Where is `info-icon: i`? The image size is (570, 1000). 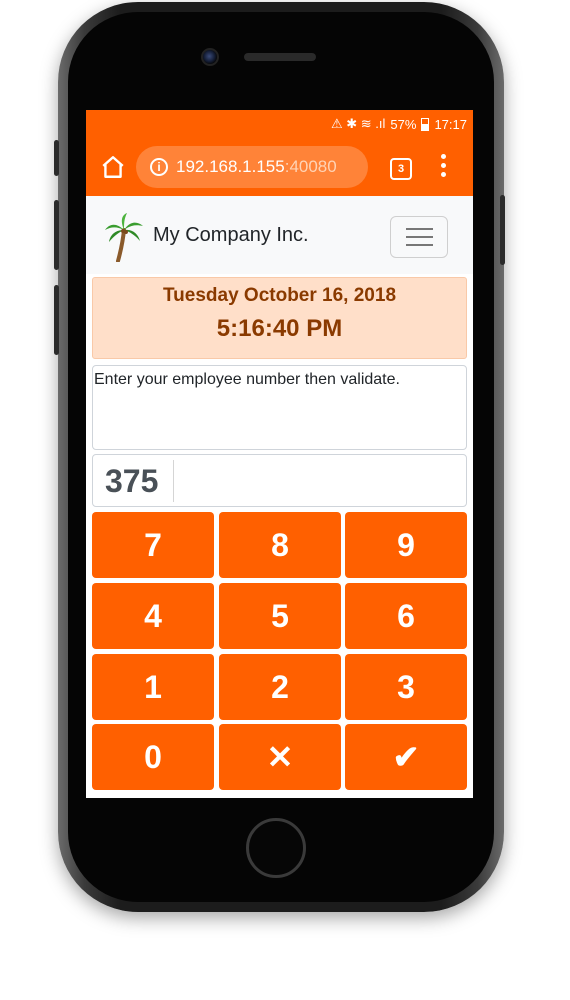
info-icon: i is located at coordinates (159, 167).